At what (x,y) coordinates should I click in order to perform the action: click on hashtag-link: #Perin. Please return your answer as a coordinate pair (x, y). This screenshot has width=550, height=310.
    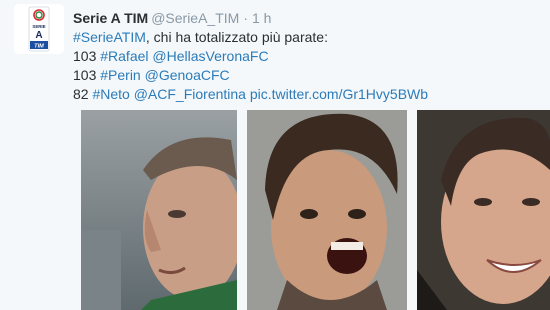
    Looking at the image, I should click on (120, 75).